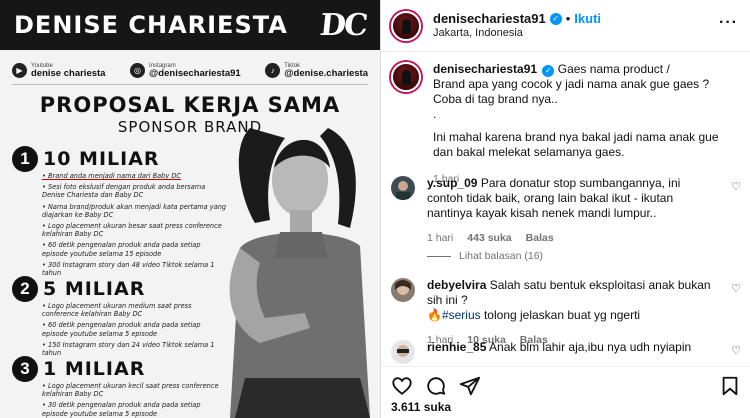 The width and height of the screenshot is (750, 418). I want to click on comment-time: 1 hari, so click(440, 238).